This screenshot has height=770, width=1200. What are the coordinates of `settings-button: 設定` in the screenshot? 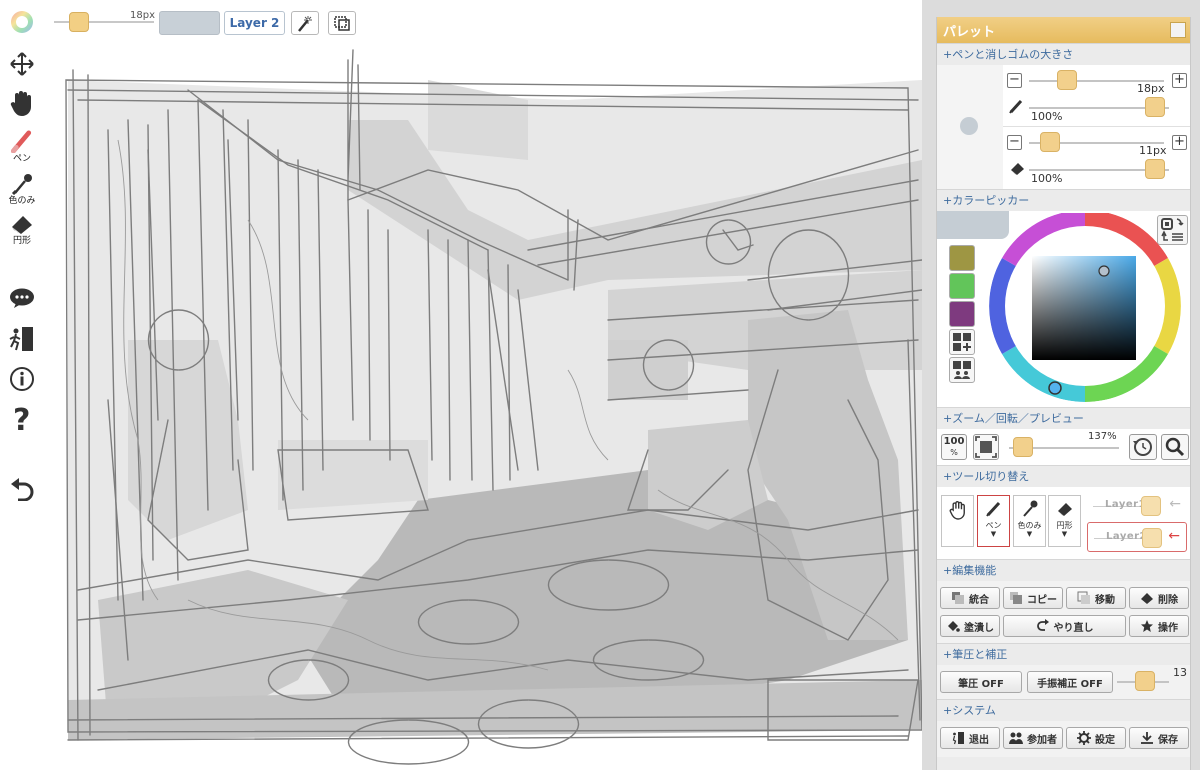 It's located at (1096, 738).